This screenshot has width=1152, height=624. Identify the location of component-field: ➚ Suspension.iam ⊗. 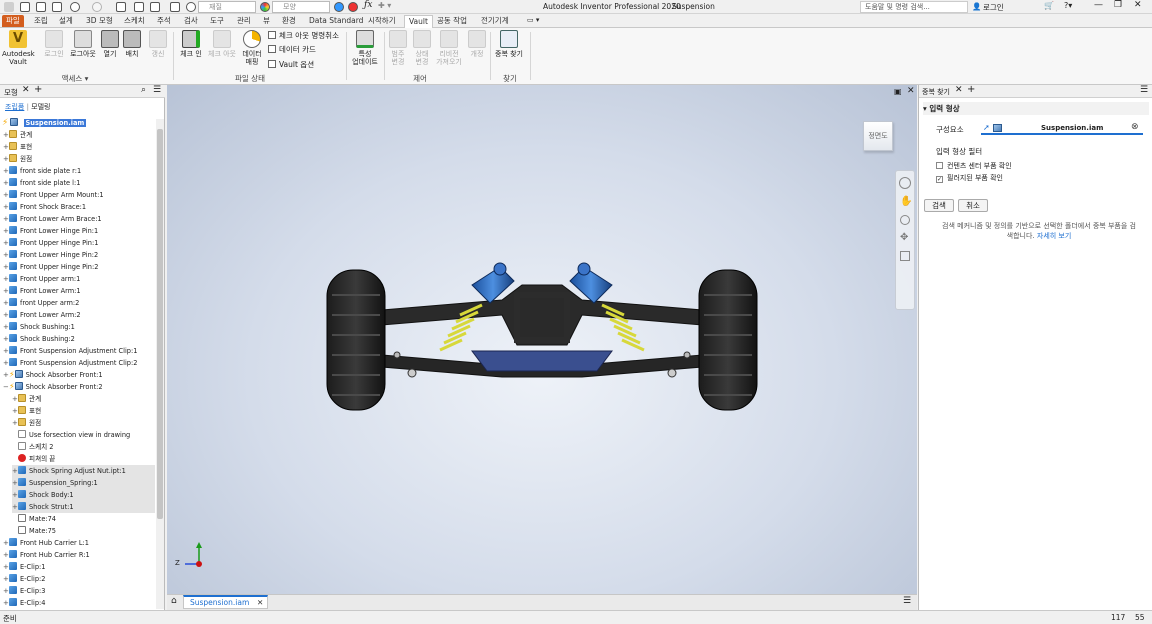
(1062, 128).